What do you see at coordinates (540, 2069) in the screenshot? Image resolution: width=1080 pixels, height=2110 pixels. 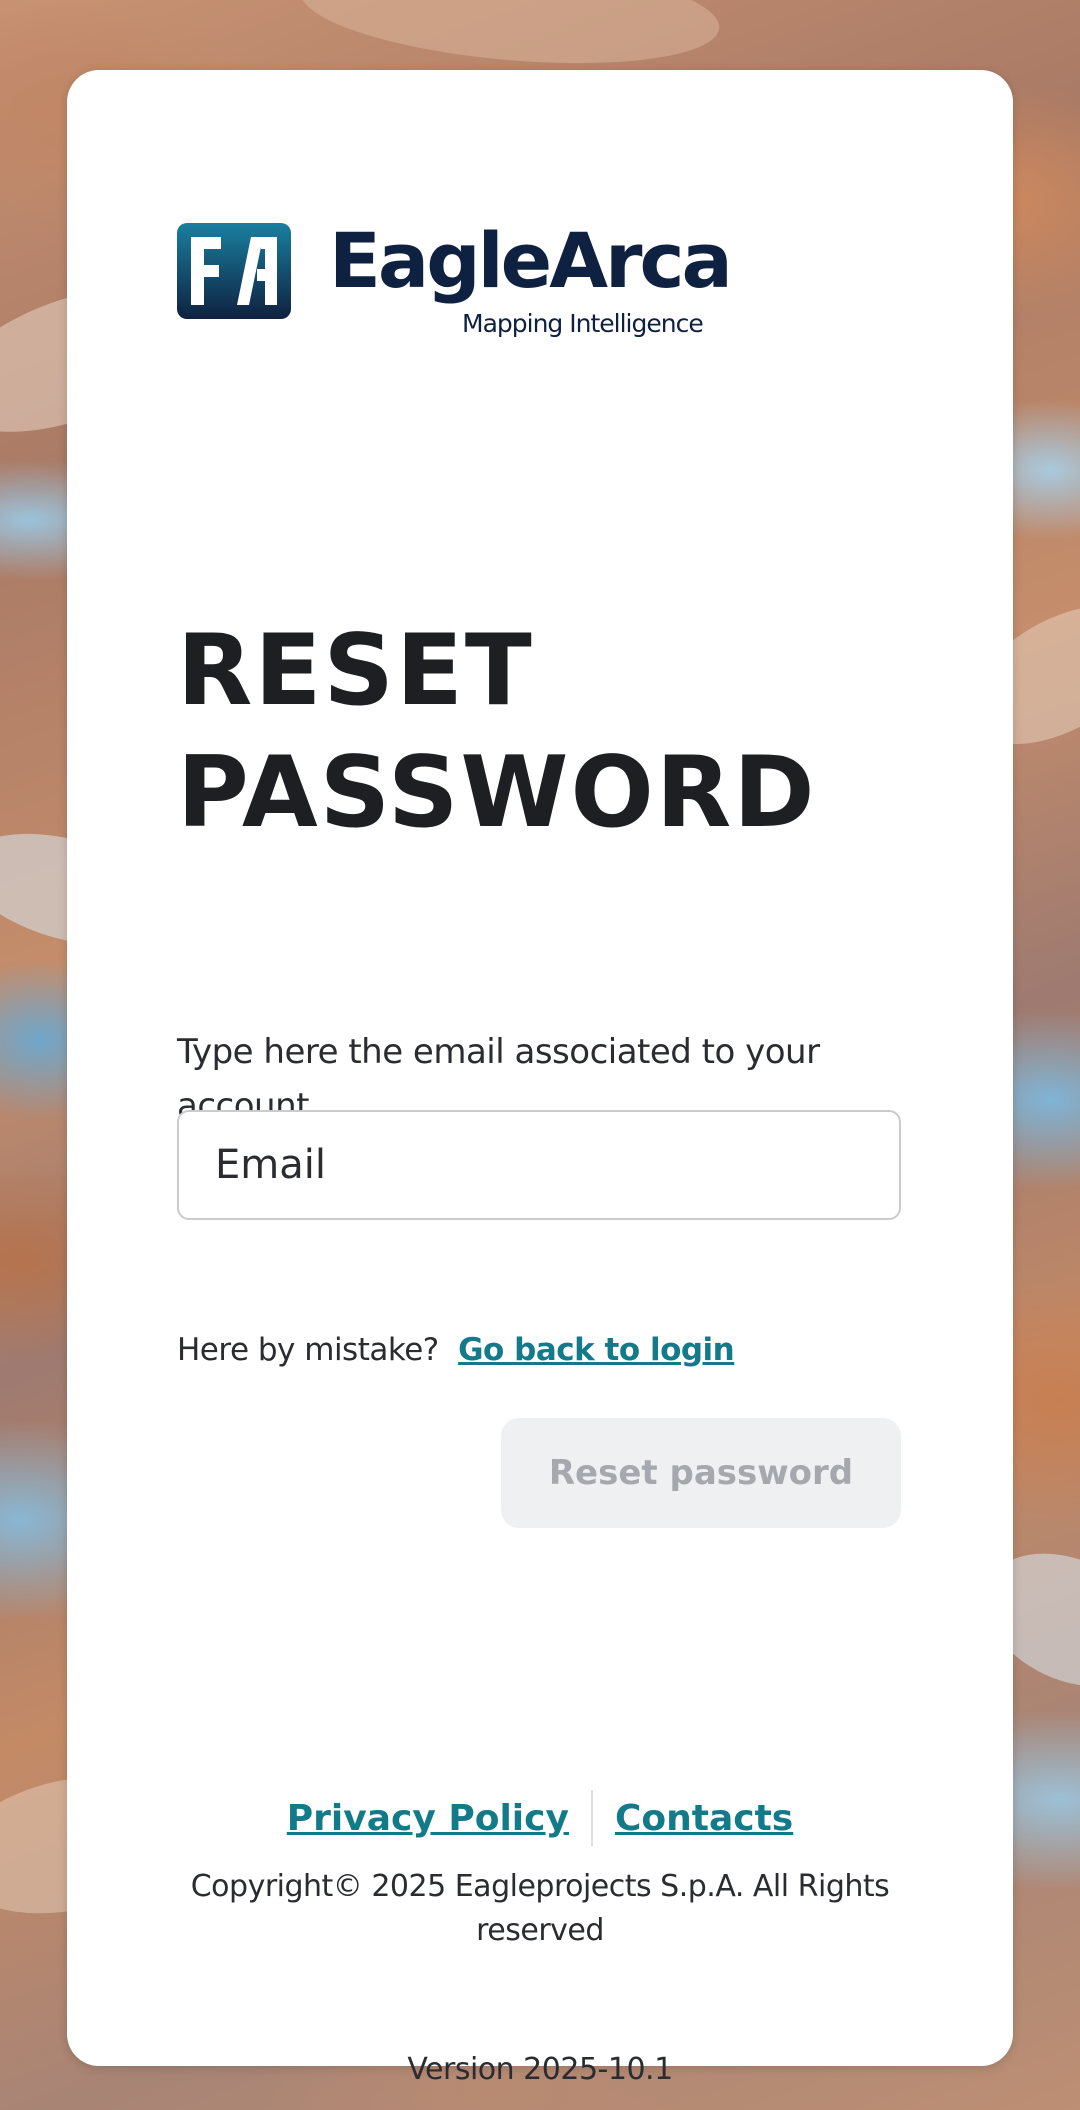 I see `version-text: Version 2025-10.1` at bounding box center [540, 2069].